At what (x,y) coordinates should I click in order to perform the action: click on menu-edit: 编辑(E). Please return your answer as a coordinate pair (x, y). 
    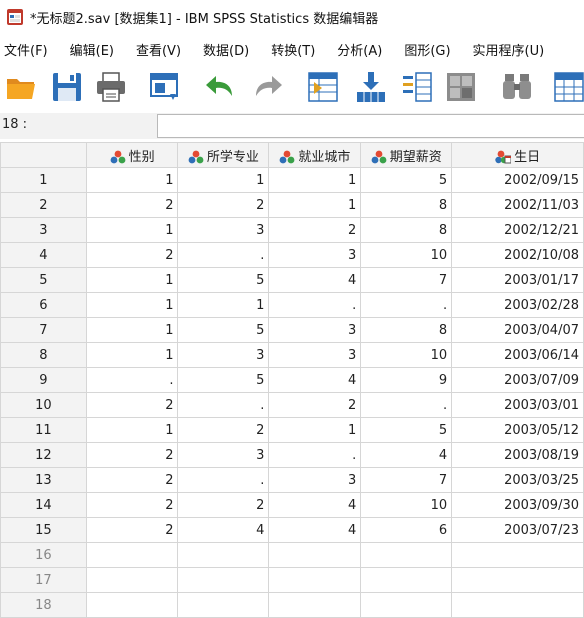
    Looking at the image, I should click on (92, 49).